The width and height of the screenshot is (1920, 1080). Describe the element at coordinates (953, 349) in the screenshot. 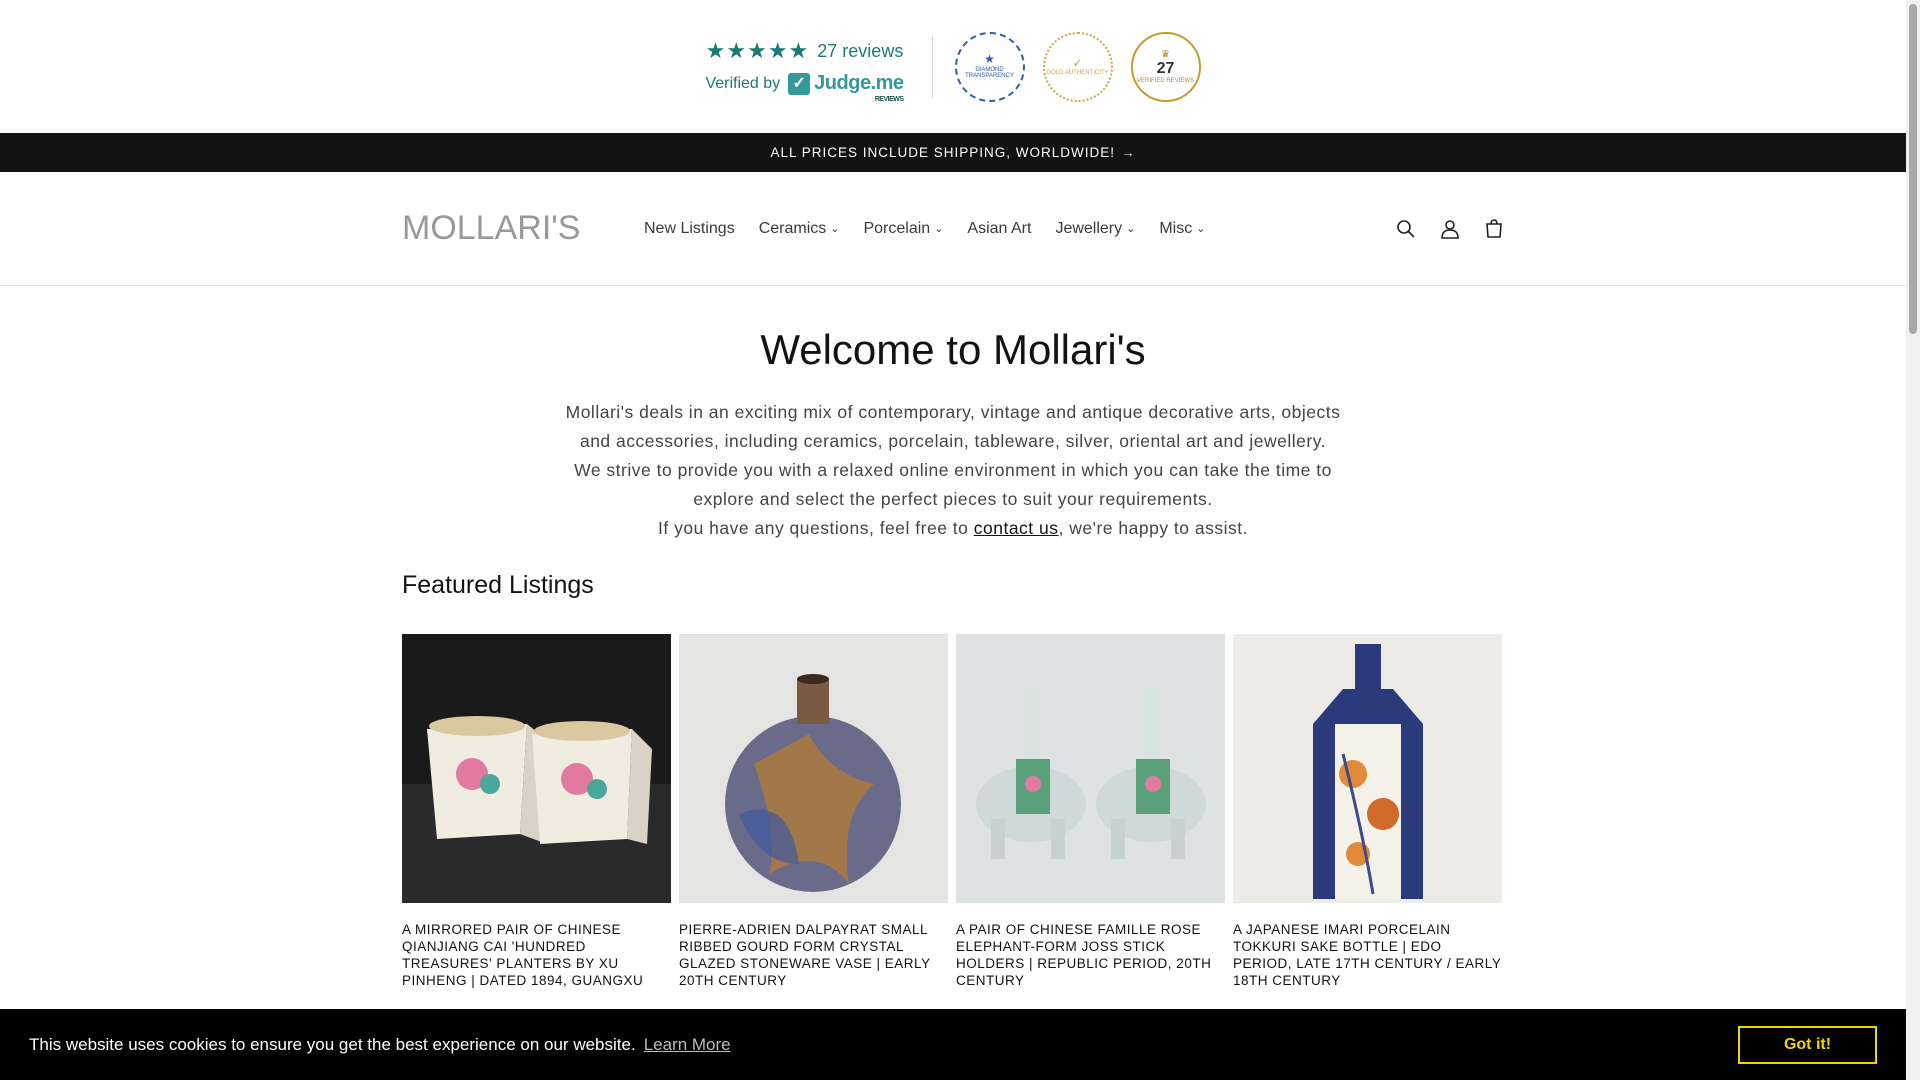

I see `page-title: Welcome to Mollari's` at that location.